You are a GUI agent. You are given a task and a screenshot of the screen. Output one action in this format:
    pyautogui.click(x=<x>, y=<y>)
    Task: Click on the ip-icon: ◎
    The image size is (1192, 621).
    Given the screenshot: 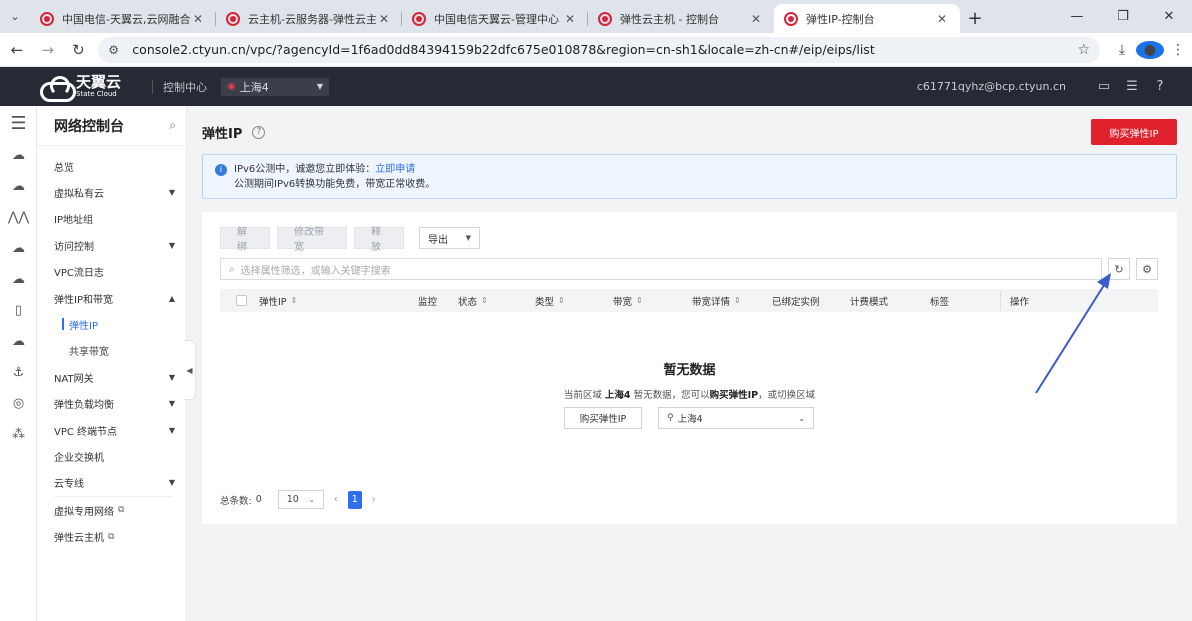 What is the action you would take?
    pyautogui.click(x=18, y=403)
    